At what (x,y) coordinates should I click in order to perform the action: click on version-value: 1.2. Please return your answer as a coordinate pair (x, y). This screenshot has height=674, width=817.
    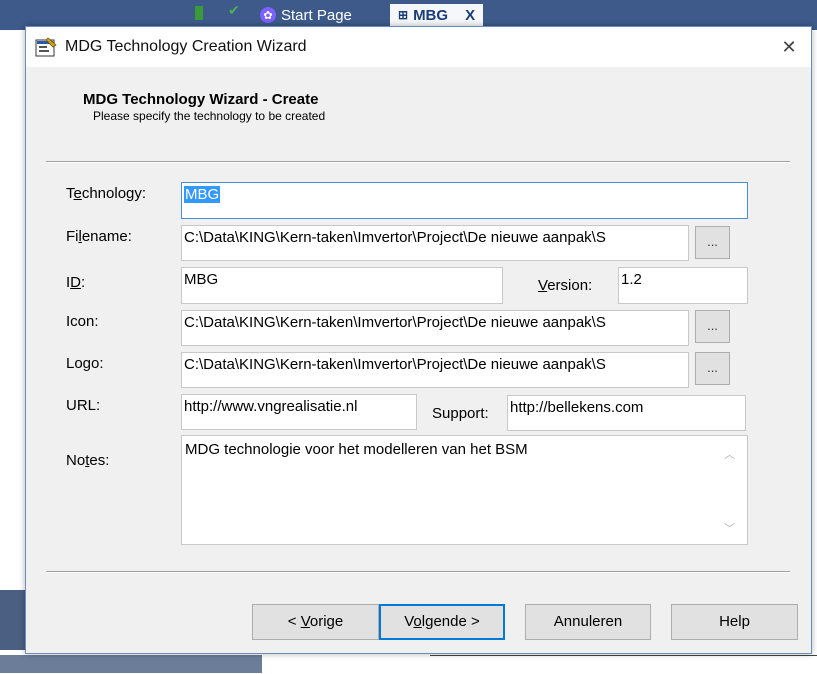
    Looking at the image, I should click on (631, 279).